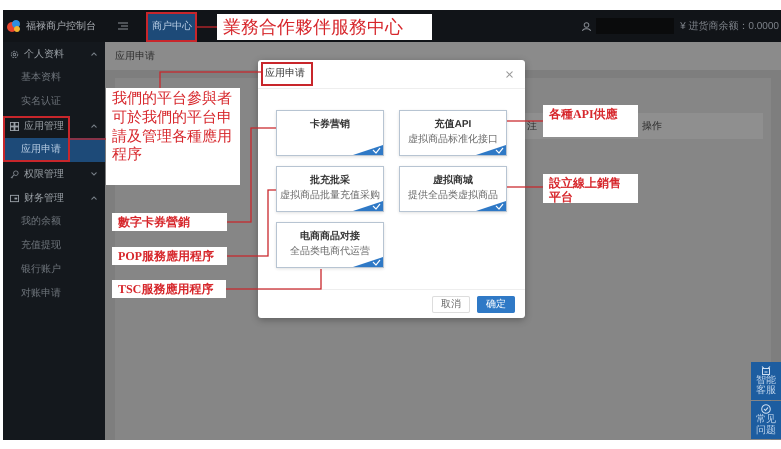  I want to click on callout-note: 業務合作夥伴服務中心, so click(324, 27).